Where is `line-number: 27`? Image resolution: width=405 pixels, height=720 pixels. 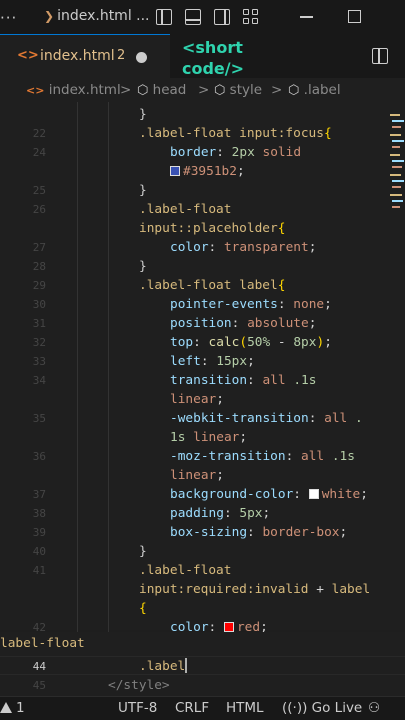 line-number: 27 is located at coordinates (39, 247).